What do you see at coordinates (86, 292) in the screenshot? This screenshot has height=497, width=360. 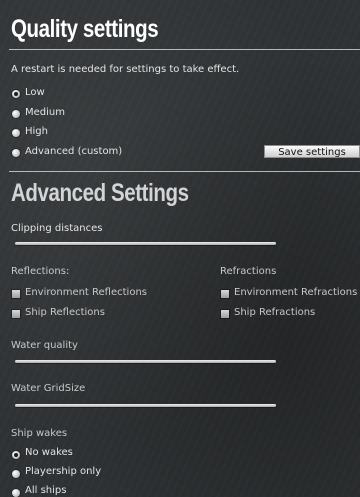 I see `env-reflections-label: Environment Reflections` at bounding box center [86, 292].